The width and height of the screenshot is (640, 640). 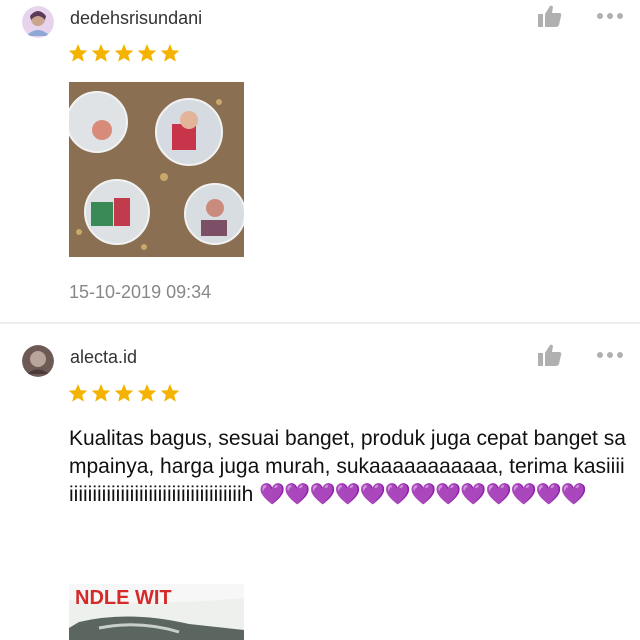 I want to click on product-photo-package: NDLE WIT, so click(x=156, y=612).